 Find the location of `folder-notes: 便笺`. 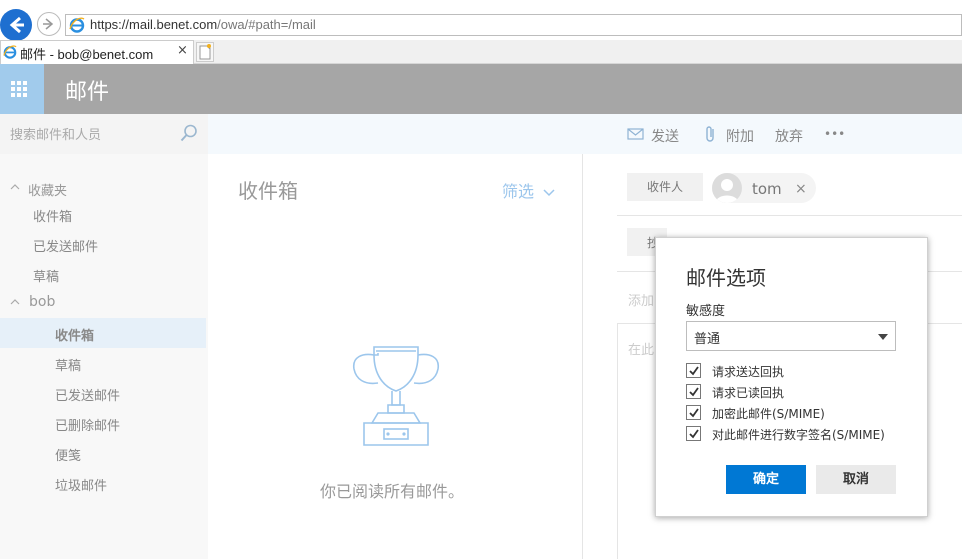

folder-notes: 便笺 is located at coordinates (68, 454).